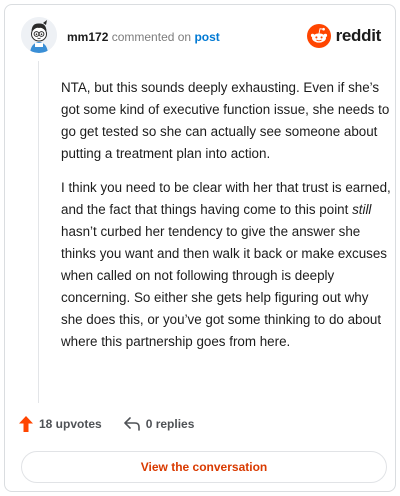  Describe the element at coordinates (151, 37) in the screenshot. I see `commented-on-text: commented on` at that location.